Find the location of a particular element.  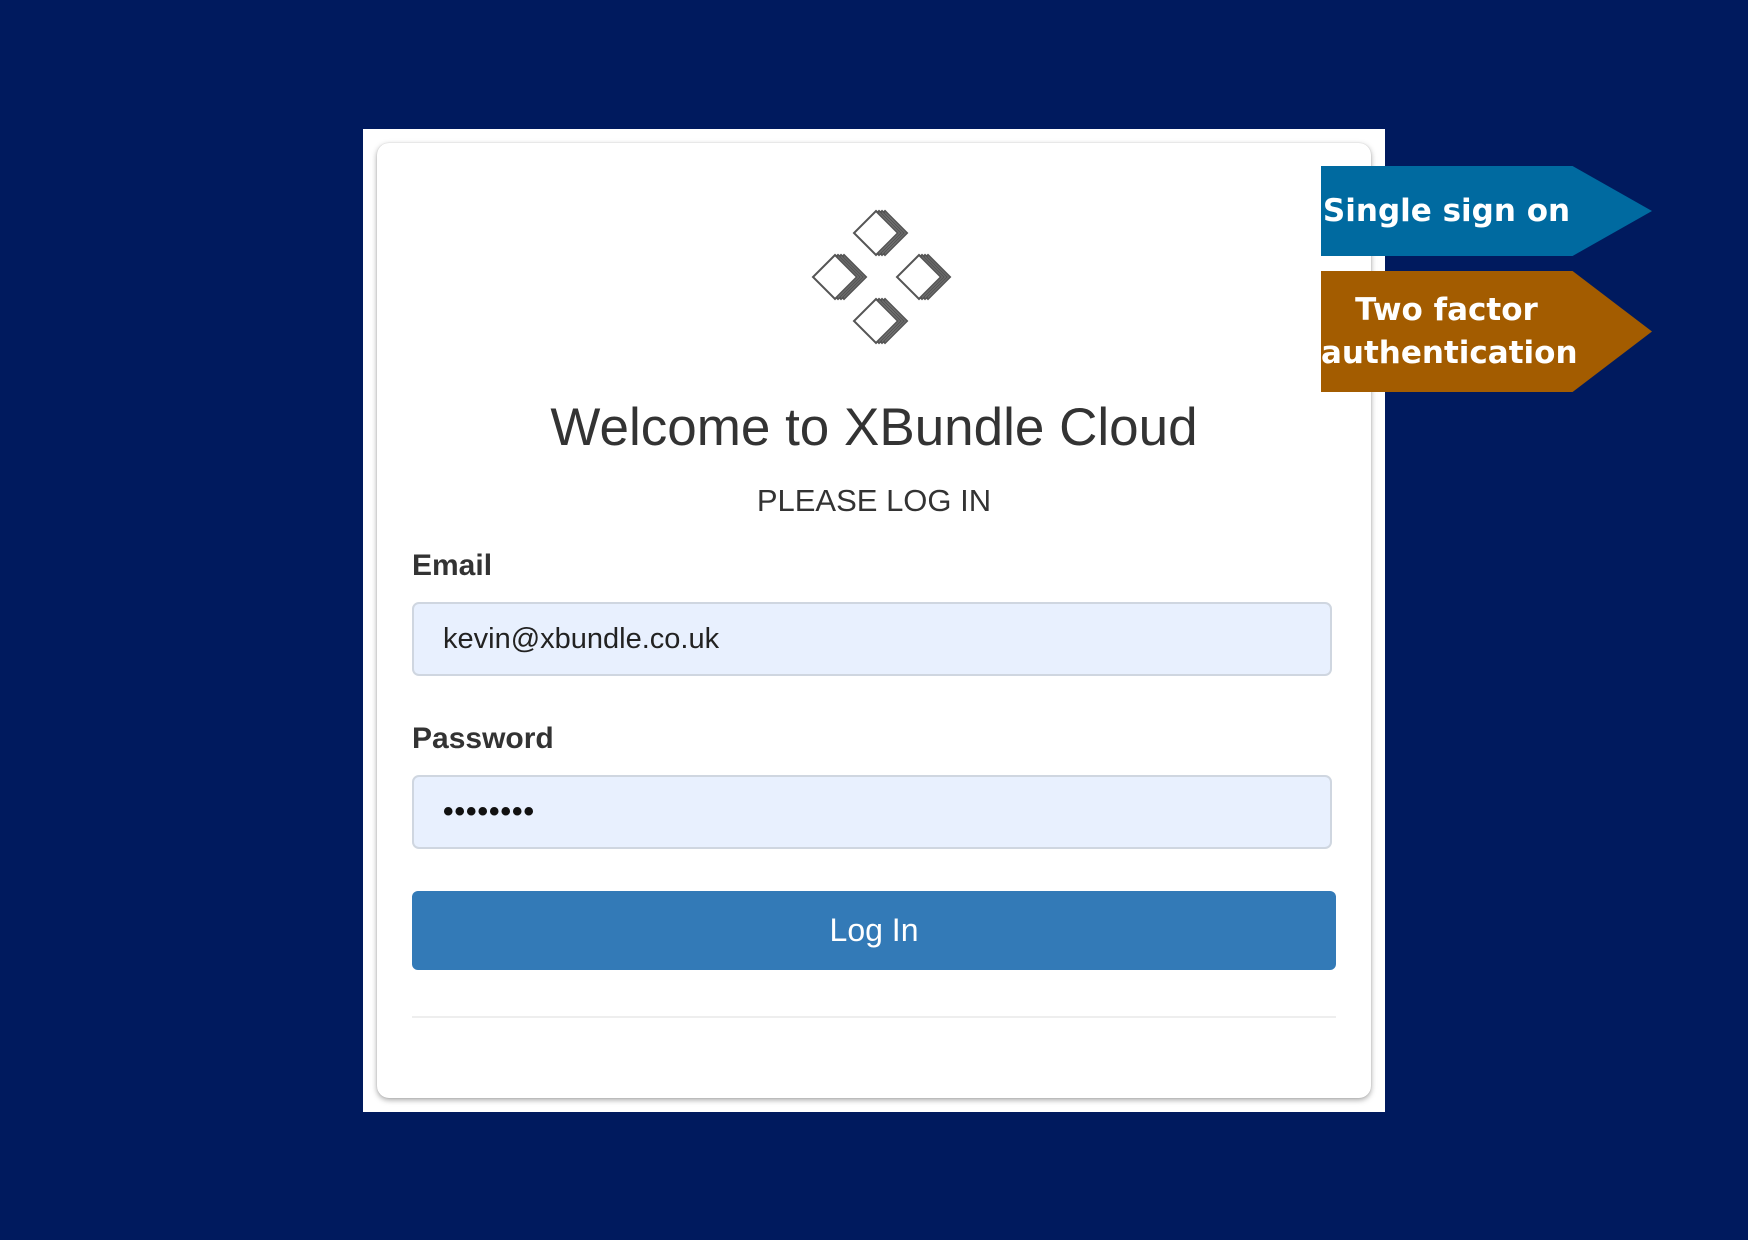

login-subtitle: PLEASE LOG IN is located at coordinates (874, 500).